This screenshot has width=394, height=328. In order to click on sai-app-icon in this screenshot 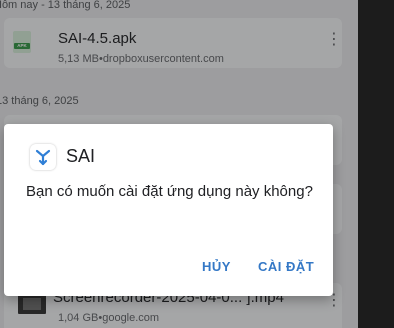, I will do `click(43, 157)`.